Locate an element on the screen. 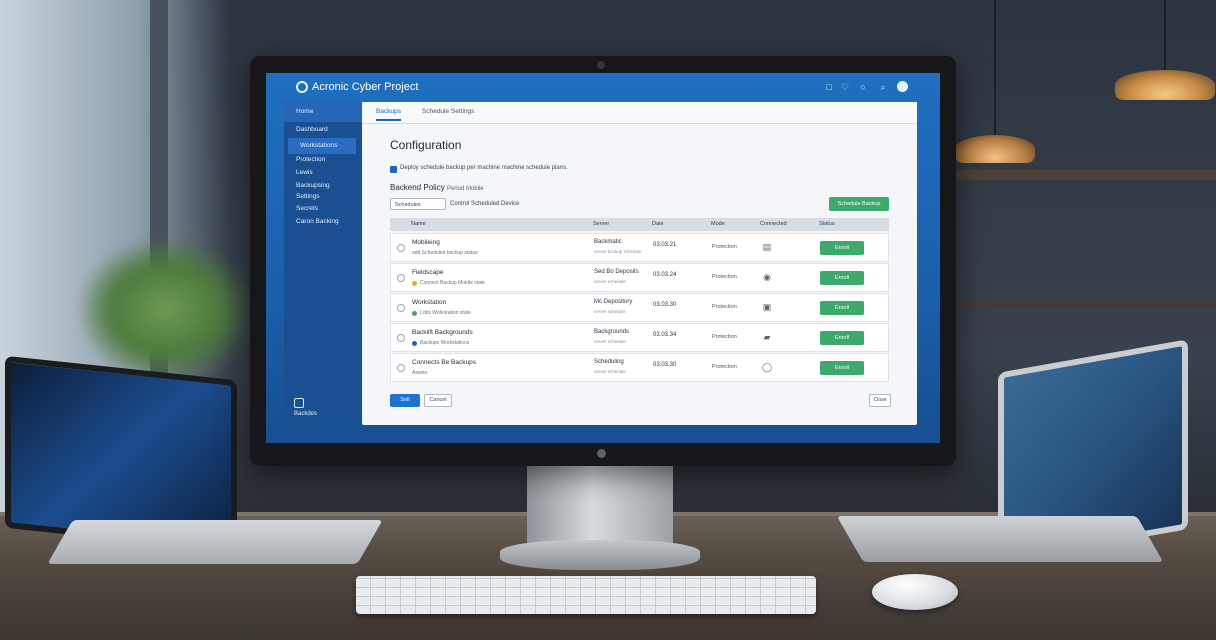  shield-icon: ▰ is located at coordinates (767, 337).